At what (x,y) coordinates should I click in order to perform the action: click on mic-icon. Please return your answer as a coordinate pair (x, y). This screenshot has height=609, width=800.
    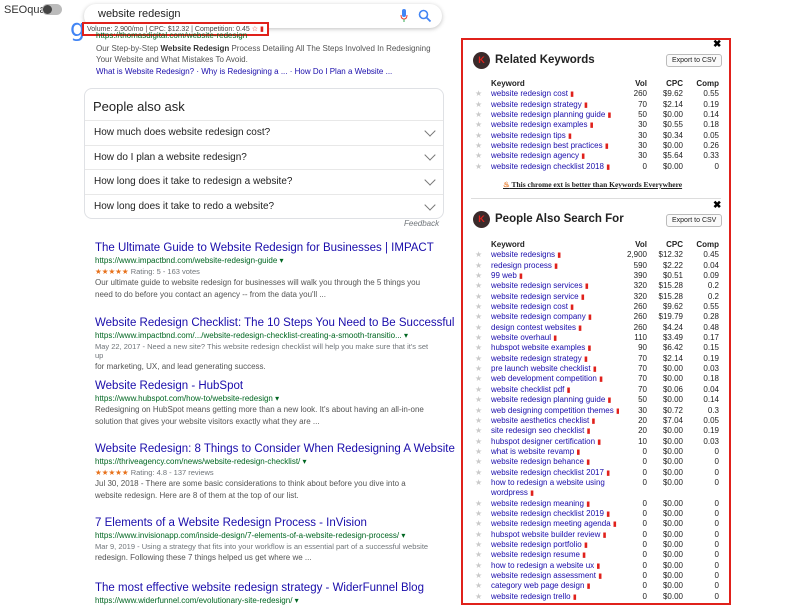
    Looking at the image, I should click on (404, 15).